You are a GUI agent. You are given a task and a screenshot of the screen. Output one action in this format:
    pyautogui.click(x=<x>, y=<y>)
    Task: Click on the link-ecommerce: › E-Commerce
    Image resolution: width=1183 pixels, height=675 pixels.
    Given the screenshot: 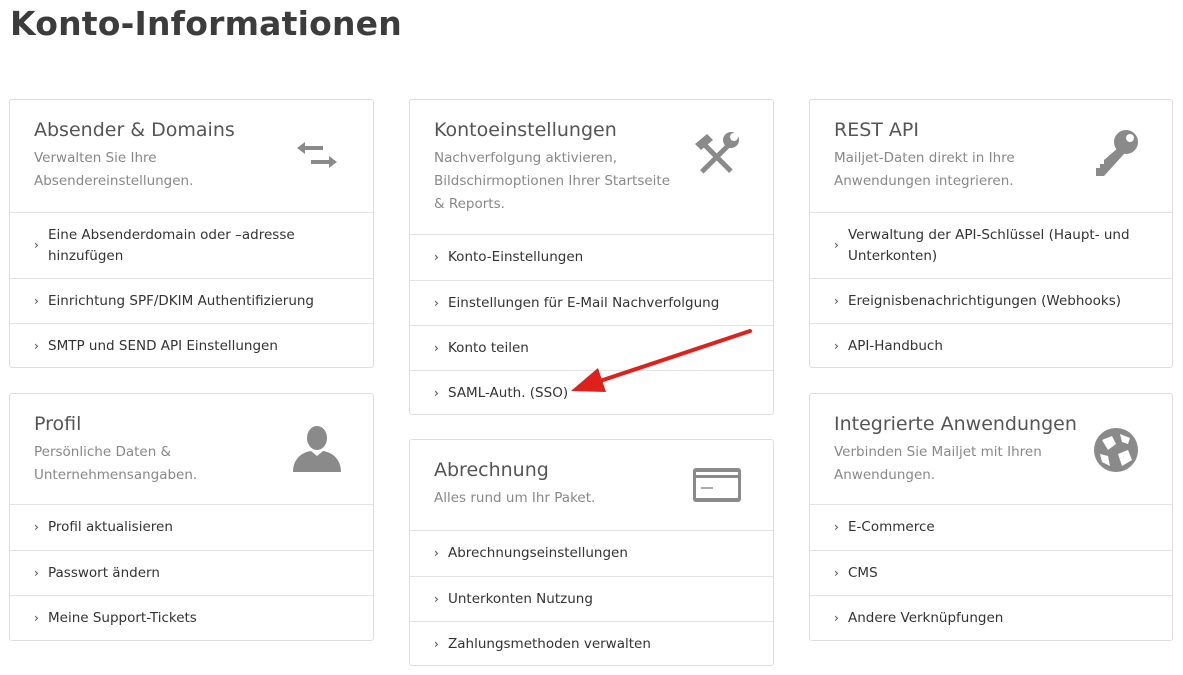 What is the action you would take?
    pyautogui.click(x=991, y=527)
    